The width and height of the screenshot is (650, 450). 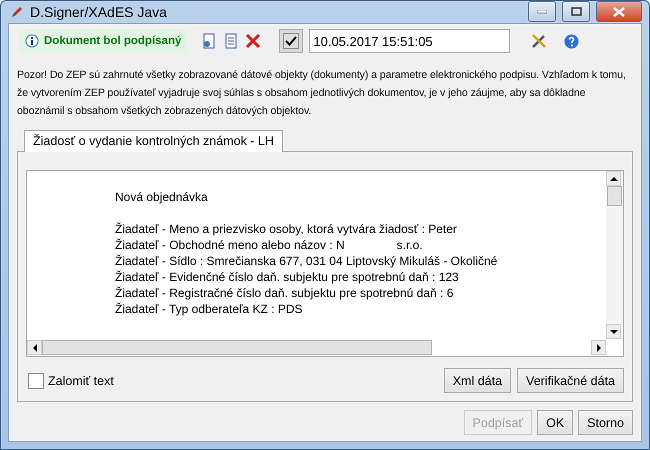 I want to click on check-icon, so click(x=291, y=41).